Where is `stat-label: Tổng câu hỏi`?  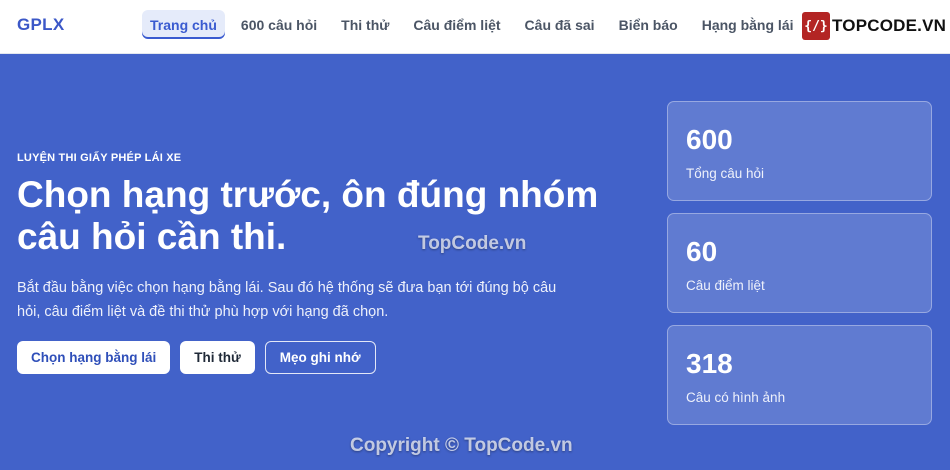 stat-label: Tổng câu hỏi is located at coordinates (725, 173).